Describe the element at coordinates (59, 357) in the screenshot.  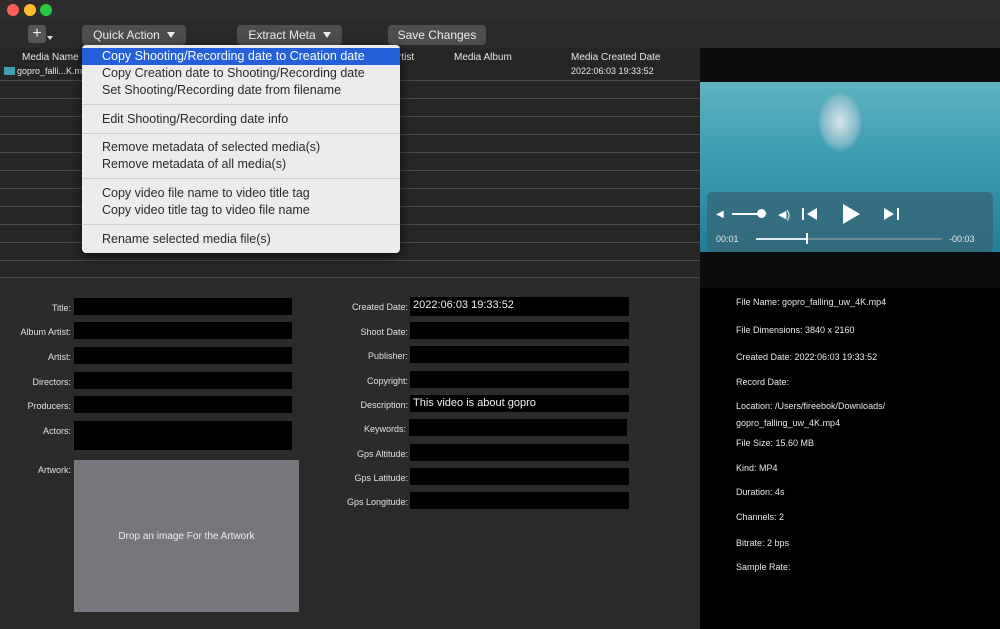
I see `label-artist: Artist:` at that location.